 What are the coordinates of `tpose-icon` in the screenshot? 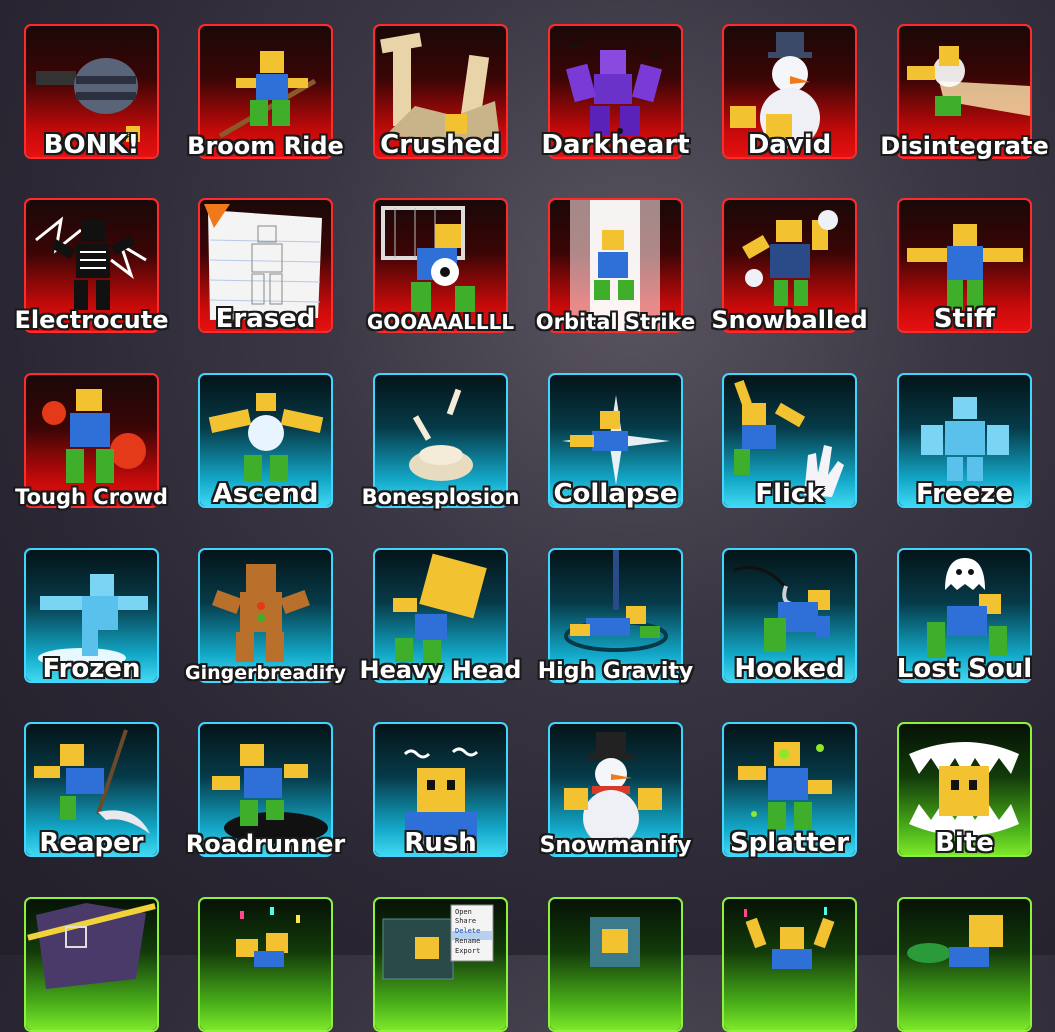 It's located at (965, 267).